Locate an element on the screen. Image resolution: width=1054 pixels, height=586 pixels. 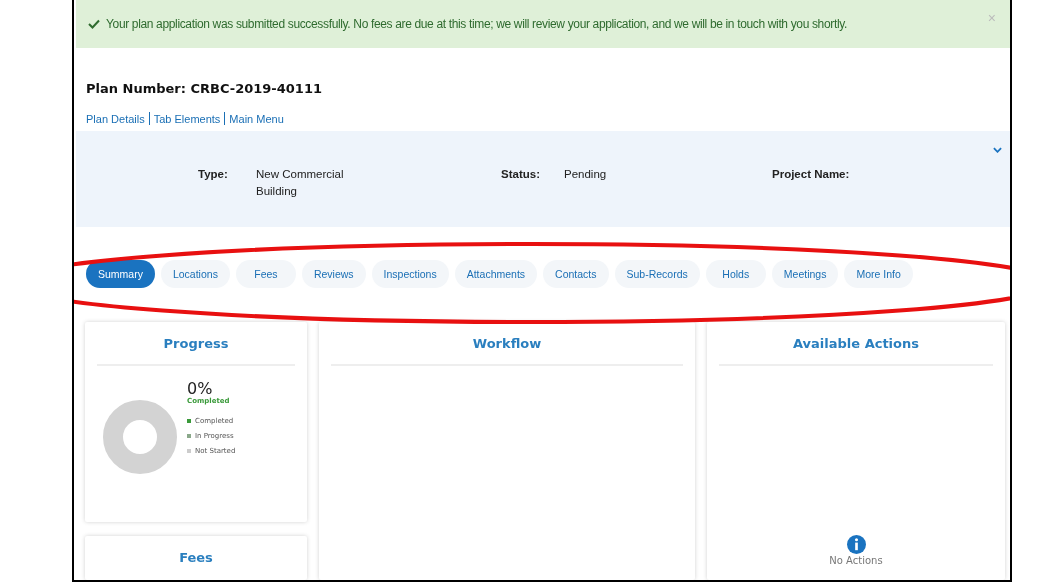
tab: Inspections is located at coordinates (410, 274).